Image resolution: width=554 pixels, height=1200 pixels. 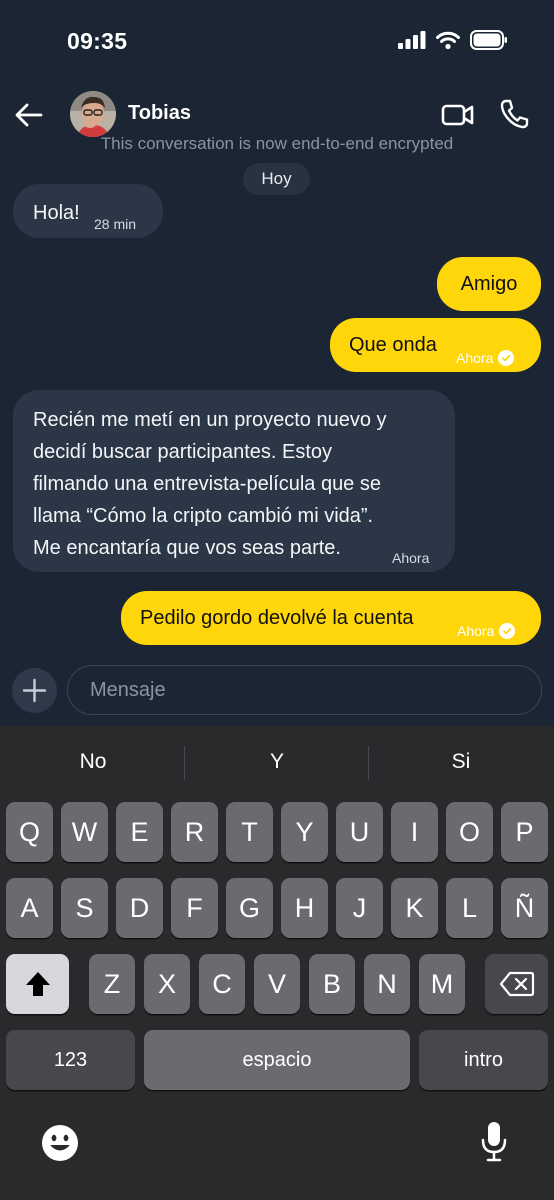 I want to click on message-text: Hola!, so click(x=56, y=213).